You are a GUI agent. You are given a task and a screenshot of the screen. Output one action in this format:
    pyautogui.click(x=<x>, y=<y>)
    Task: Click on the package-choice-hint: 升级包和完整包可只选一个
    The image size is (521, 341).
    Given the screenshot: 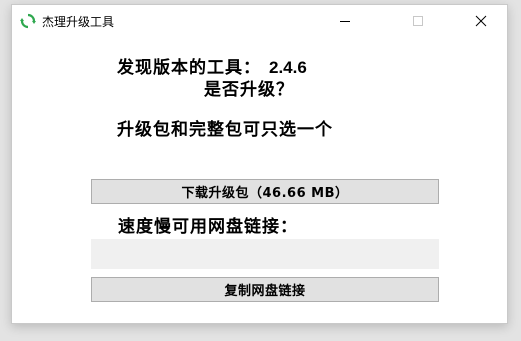 What is the action you would take?
    pyautogui.click(x=225, y=130)
    